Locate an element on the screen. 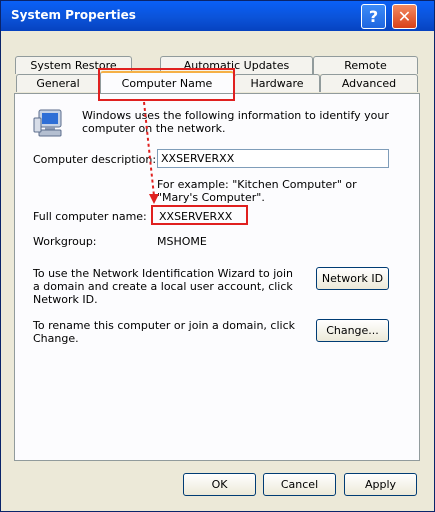 The height and width of the screenshot is (512, 435). computer-icon is located at coordinates (47, 123).